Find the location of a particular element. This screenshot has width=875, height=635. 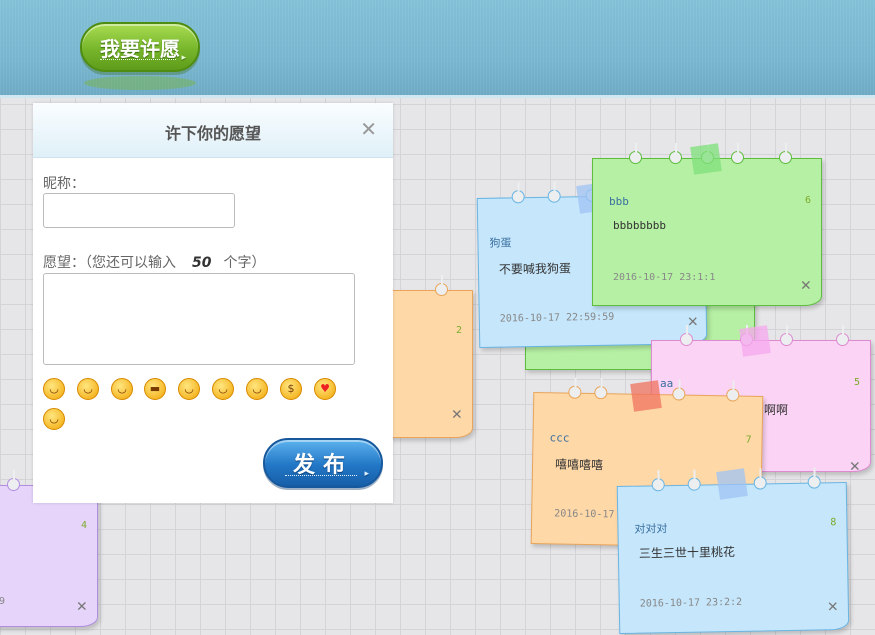

dialog-title: 许下你的愿望 is located at coordinates (212, 133).